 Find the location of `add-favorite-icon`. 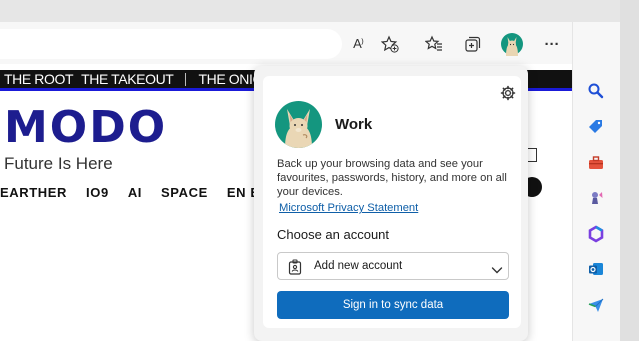

add-favorite-icon is located at coordinates (390, 44).